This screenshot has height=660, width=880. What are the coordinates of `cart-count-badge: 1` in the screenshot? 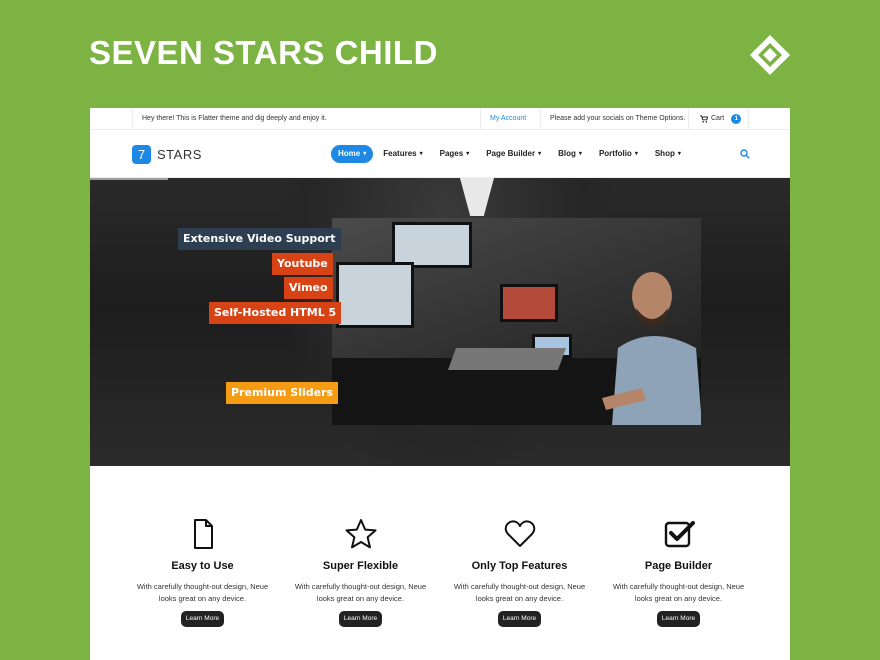 It's located at (736, 119).